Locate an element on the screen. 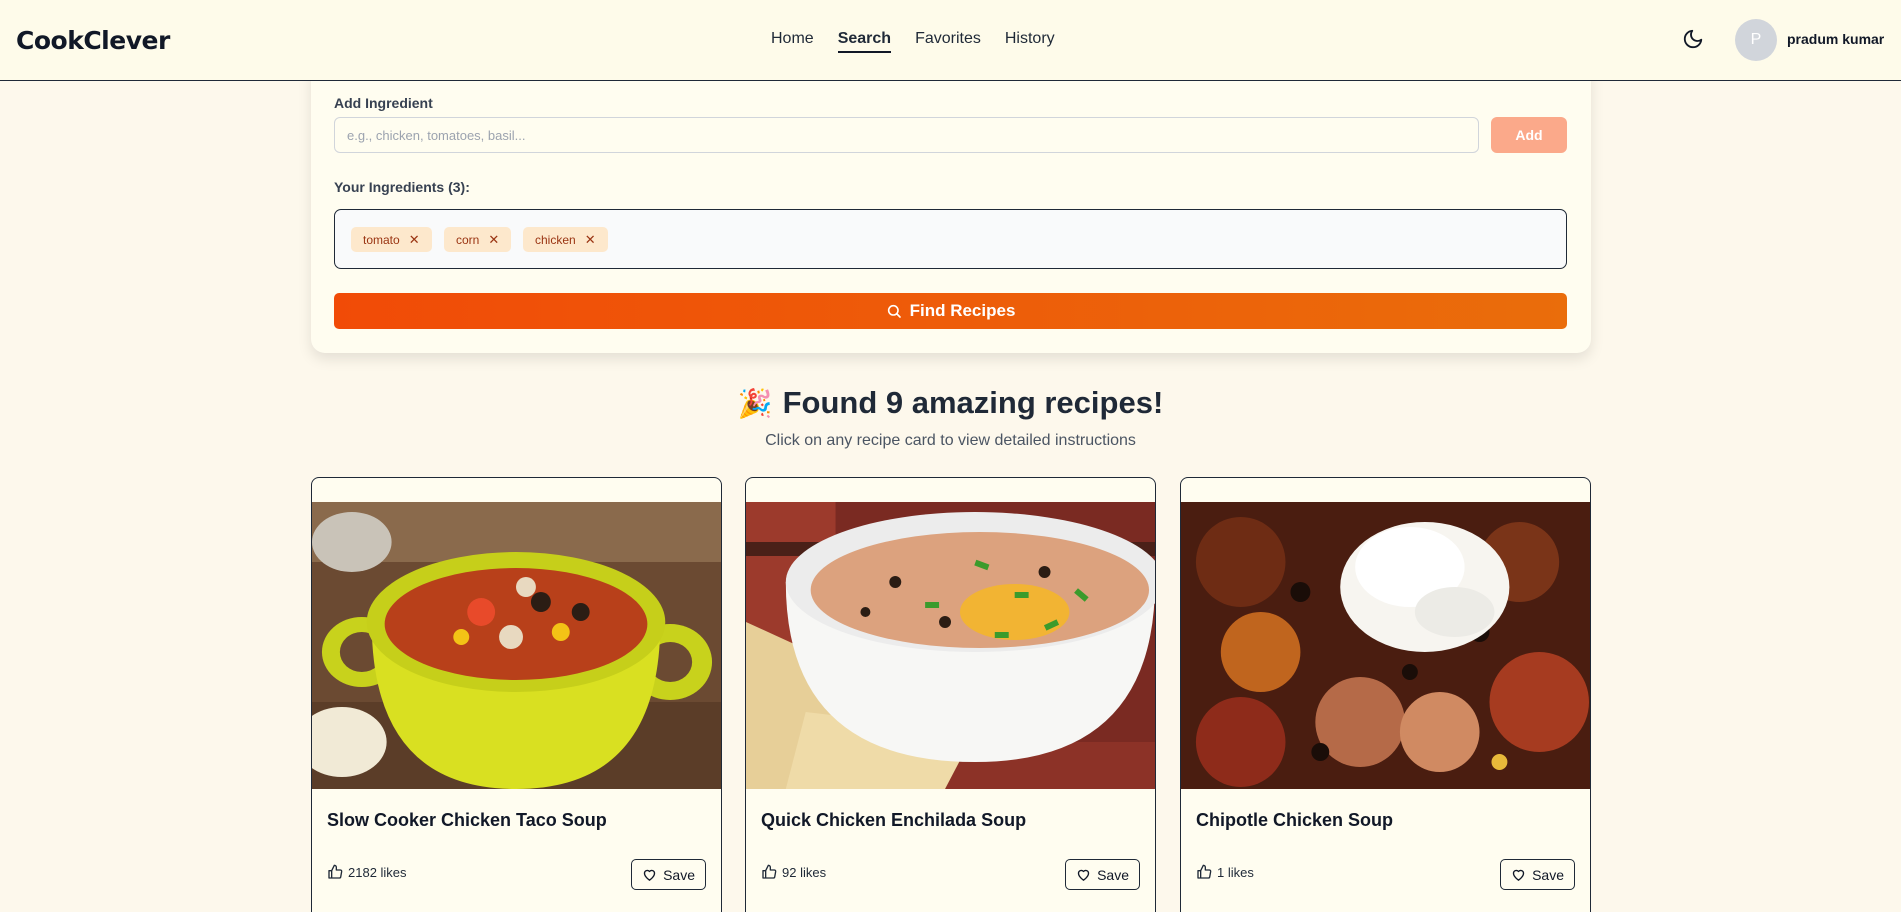 This screenshot has height=912, width=1901. chip-label: tomato is located at coordinates (381, 239).